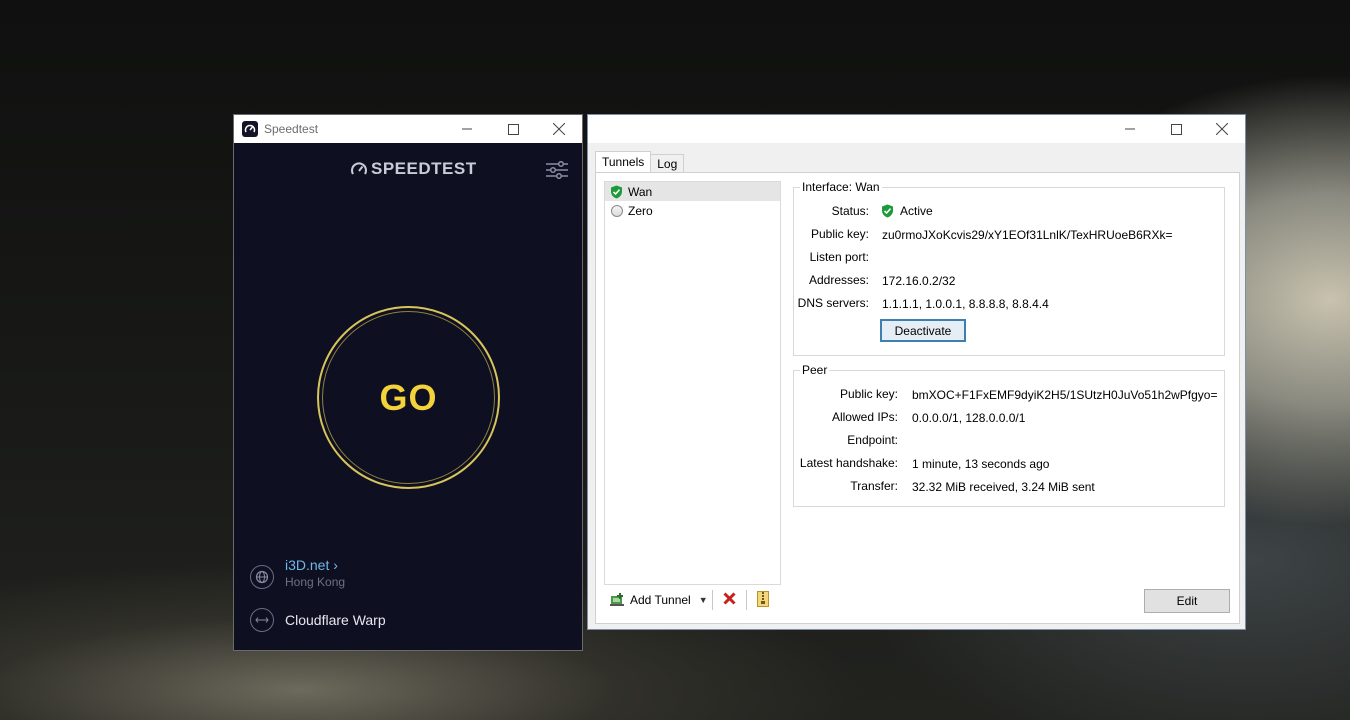  I want to click on allowed-ips-label: Allowed IPs:, so click(864, 417).